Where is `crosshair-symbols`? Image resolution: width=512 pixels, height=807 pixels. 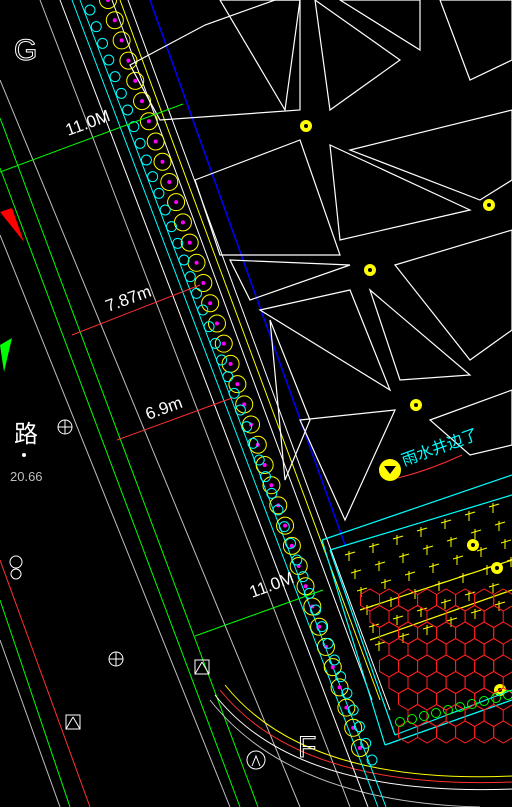
crosshair-symbols is located at coordinates (90, 543).